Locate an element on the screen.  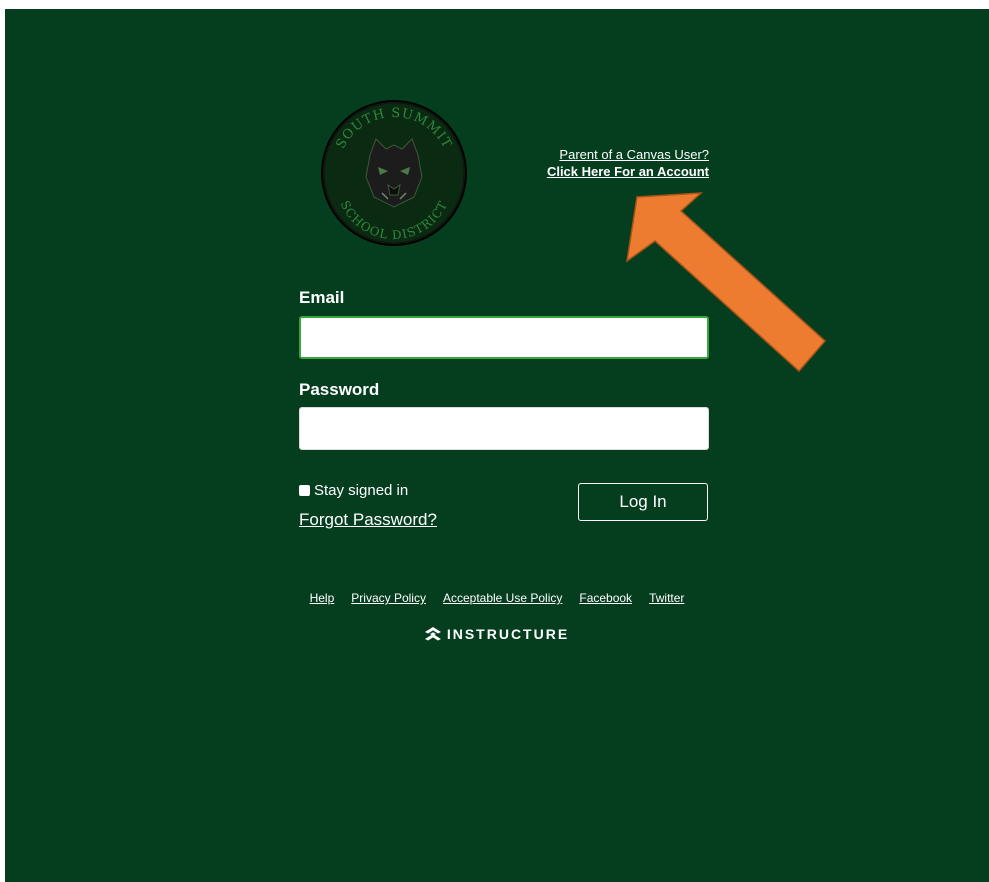
footer-link-privacy: Privacy Policy is located at coordinates (388, 598).